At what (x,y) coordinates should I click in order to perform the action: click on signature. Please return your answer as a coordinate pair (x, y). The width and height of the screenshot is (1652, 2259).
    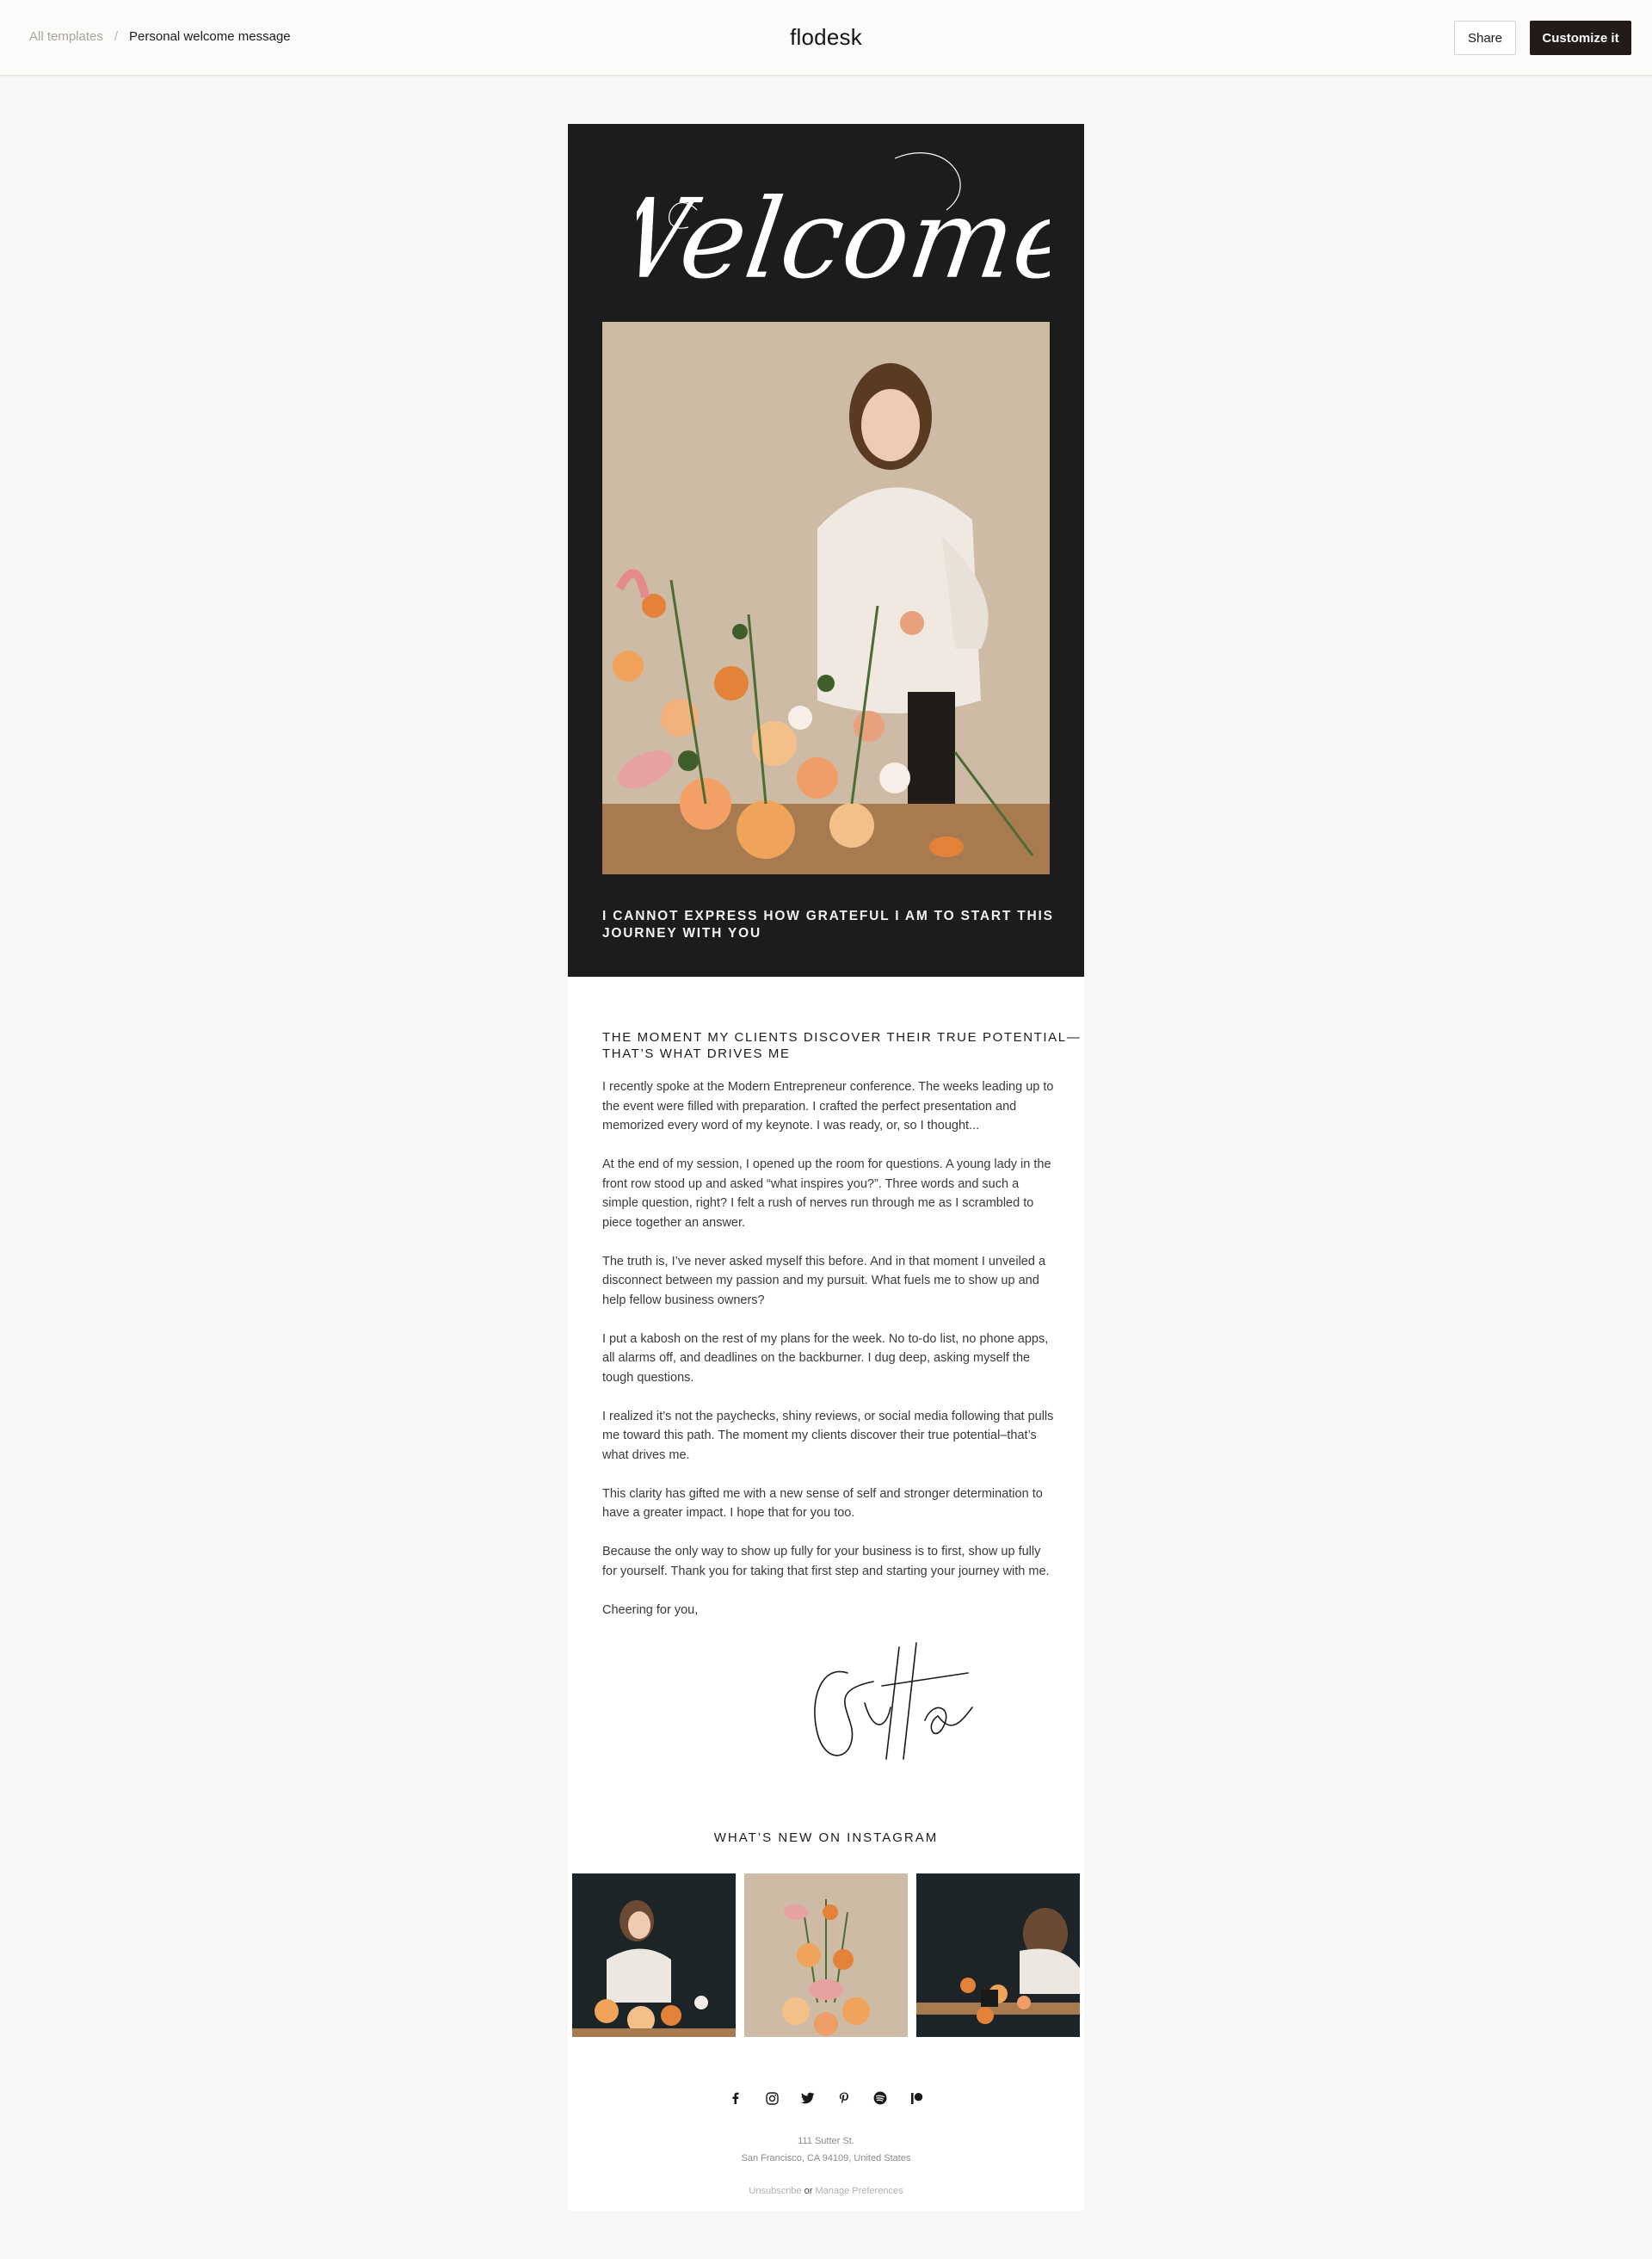
    Looking at the image, I should click on (893, 1701).